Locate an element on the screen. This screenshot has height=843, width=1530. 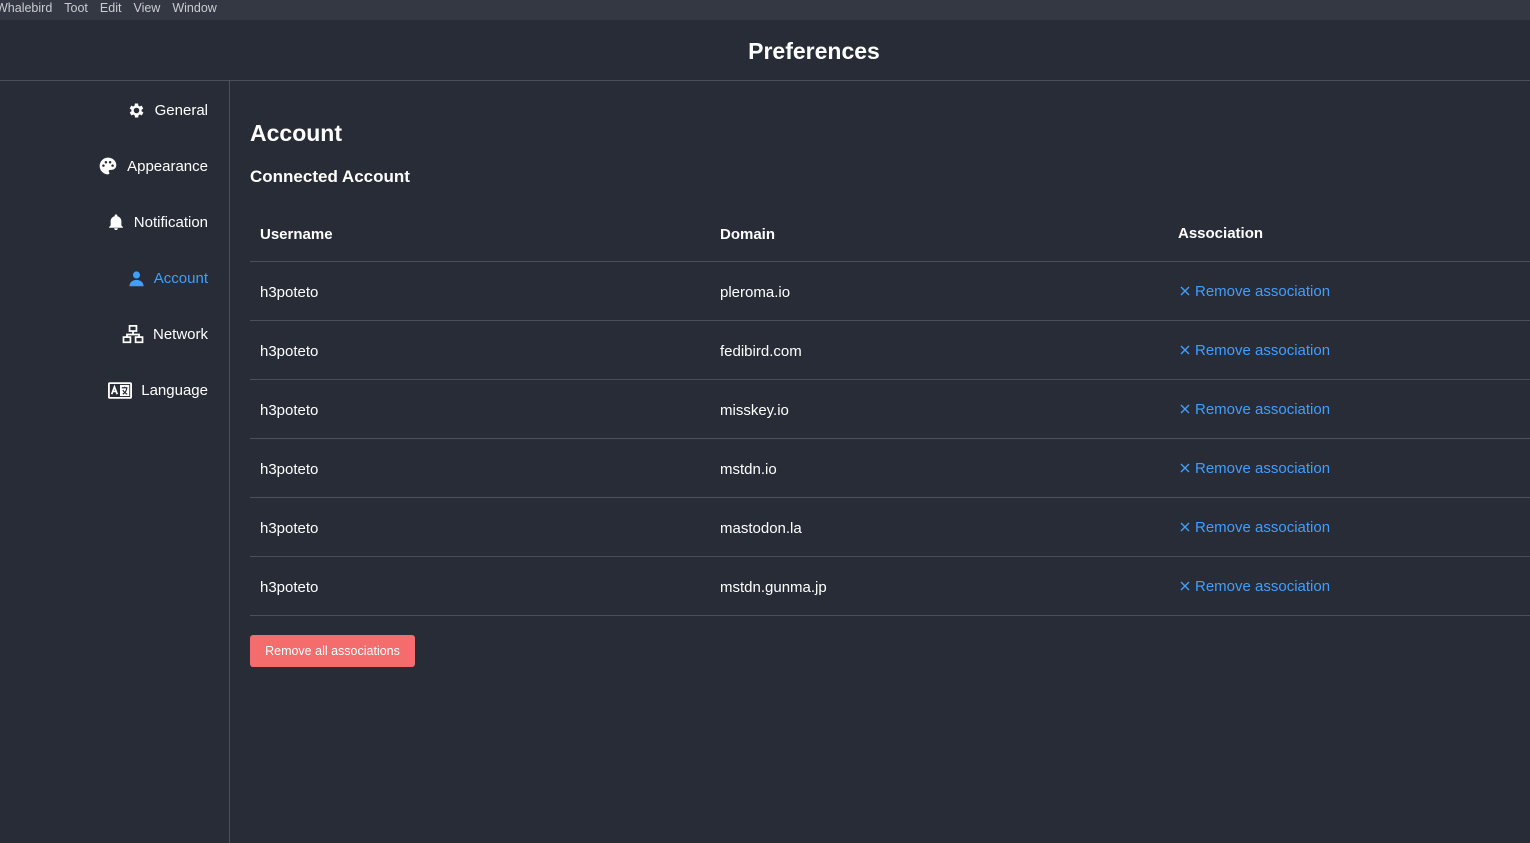
column-header-username: Username is located at coordinates (296, 234).